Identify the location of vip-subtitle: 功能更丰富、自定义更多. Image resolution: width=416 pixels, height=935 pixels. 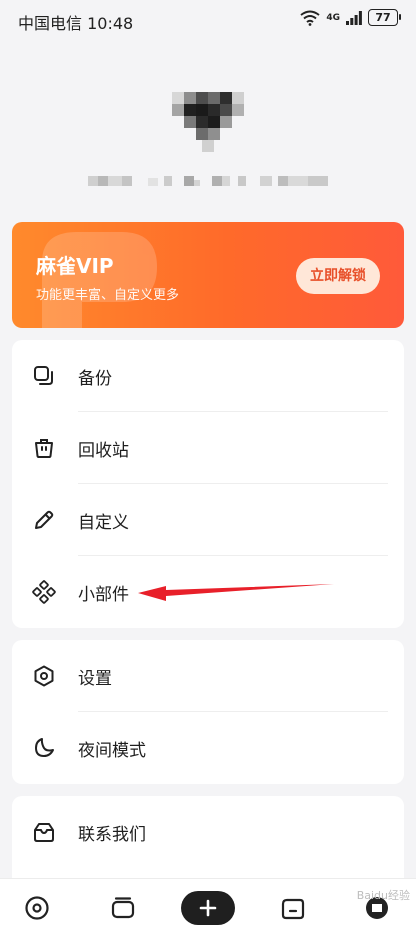
(108, 295).